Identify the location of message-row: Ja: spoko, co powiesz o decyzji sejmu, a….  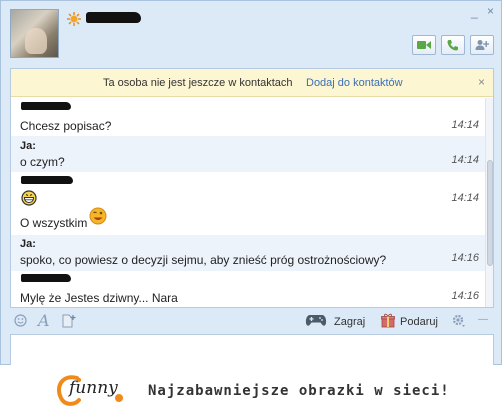
(248, 253).